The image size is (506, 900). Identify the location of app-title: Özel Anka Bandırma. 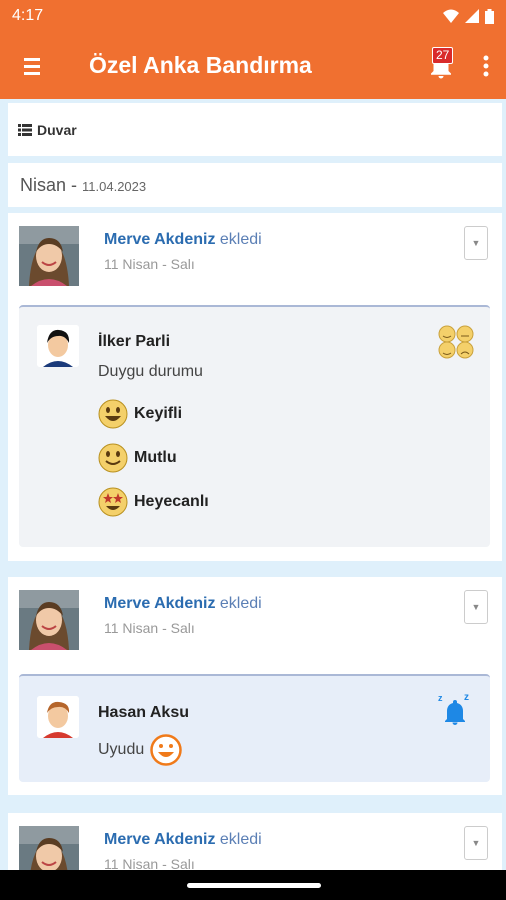
(200, 65).